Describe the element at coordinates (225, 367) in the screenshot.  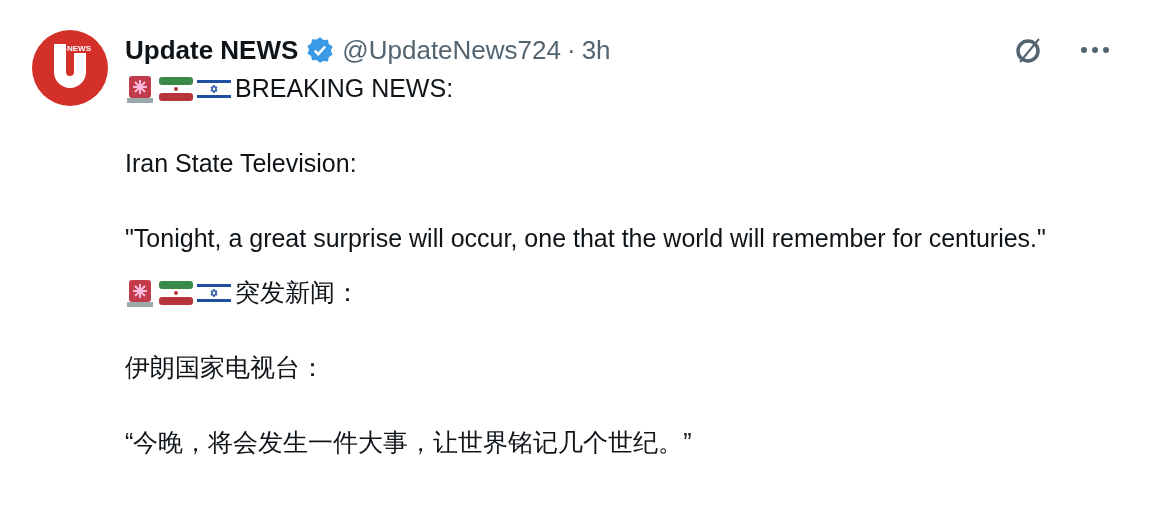
I see `post-text: 伊朗国家电视台：` at that location.